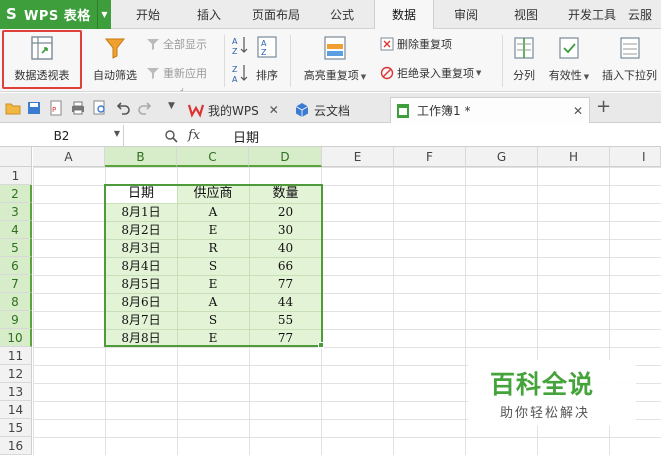 The width and height of the screenshot is (661, 455). Describe the element at coordinates (635, 157) in the screenshot. I see `column-header: I` at that location.